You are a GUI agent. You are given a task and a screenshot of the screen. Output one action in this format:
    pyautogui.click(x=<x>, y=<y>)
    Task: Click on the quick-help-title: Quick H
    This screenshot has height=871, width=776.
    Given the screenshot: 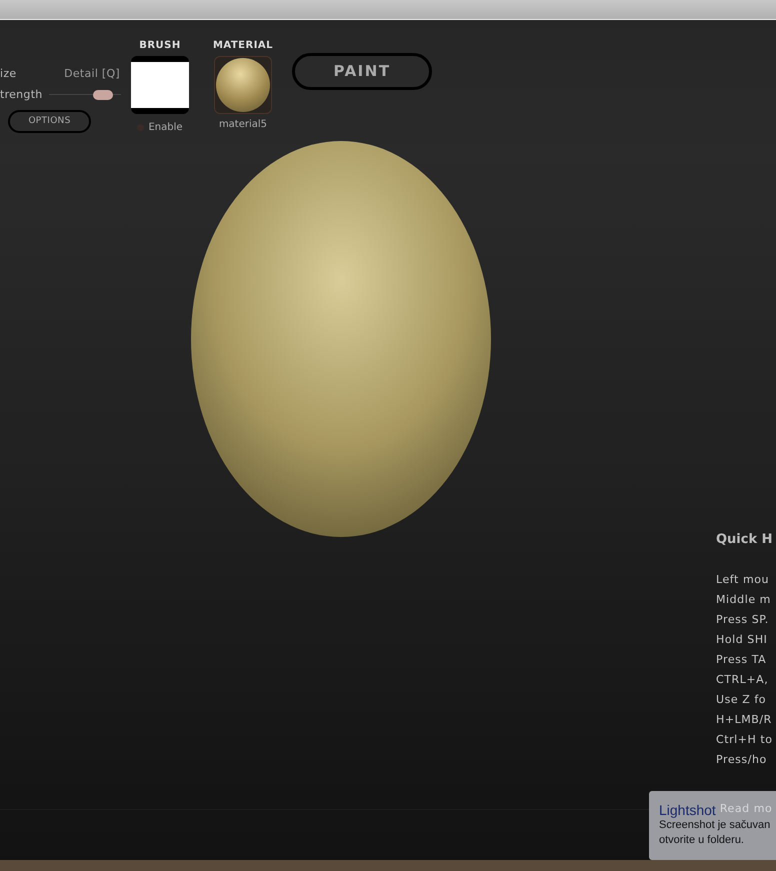 What is the action you would take?
    pyautogui.click(x=744, y=540)
    